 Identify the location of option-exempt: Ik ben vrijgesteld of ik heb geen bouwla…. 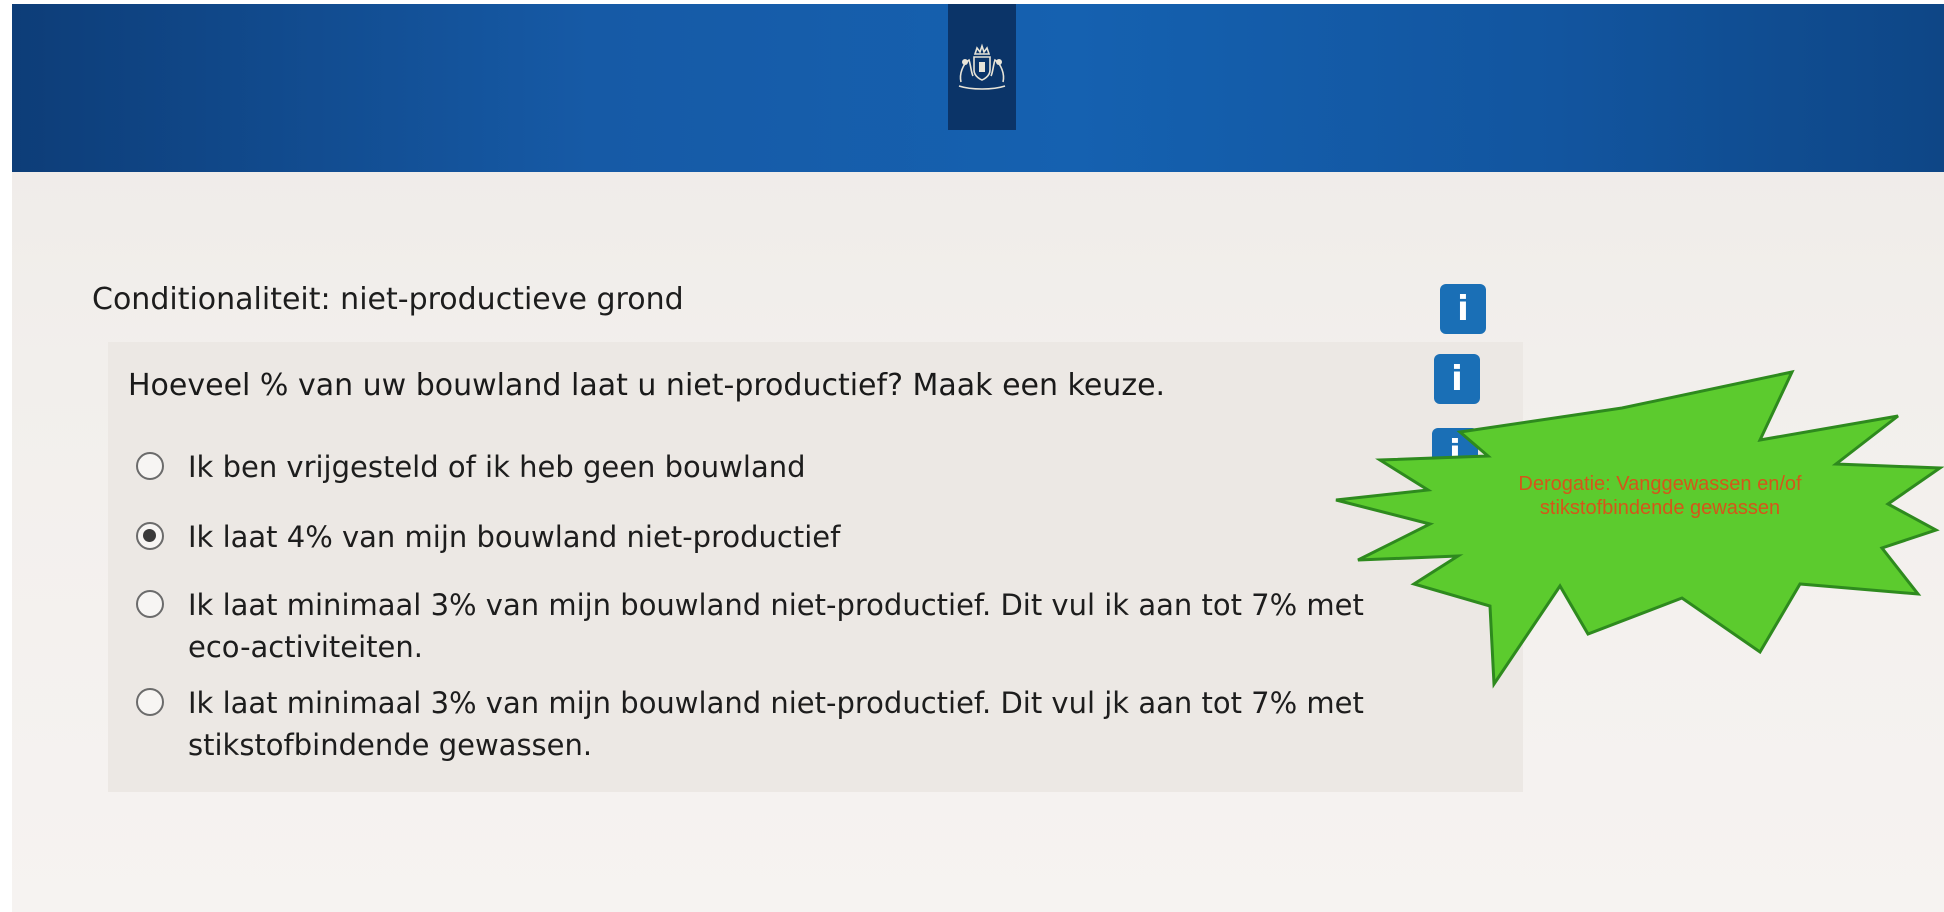
(471, 467).